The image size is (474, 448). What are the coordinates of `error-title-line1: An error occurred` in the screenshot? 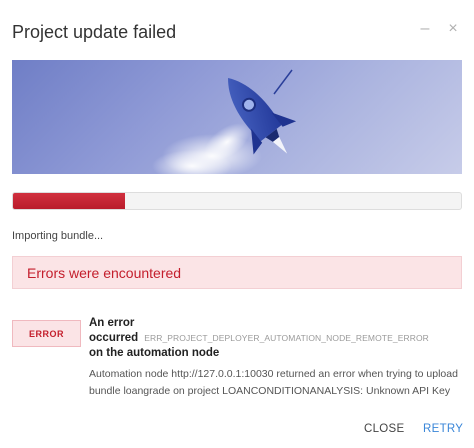 It's located at (114, 330).